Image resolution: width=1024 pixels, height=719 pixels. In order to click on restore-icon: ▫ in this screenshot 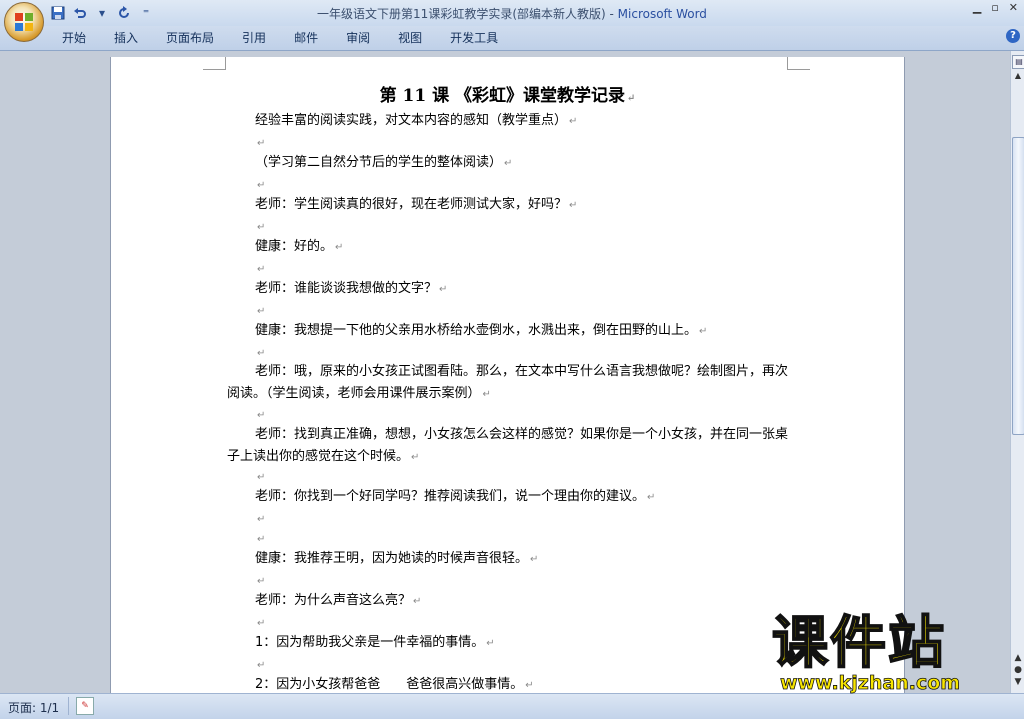, I will do `click(994, 7)`.